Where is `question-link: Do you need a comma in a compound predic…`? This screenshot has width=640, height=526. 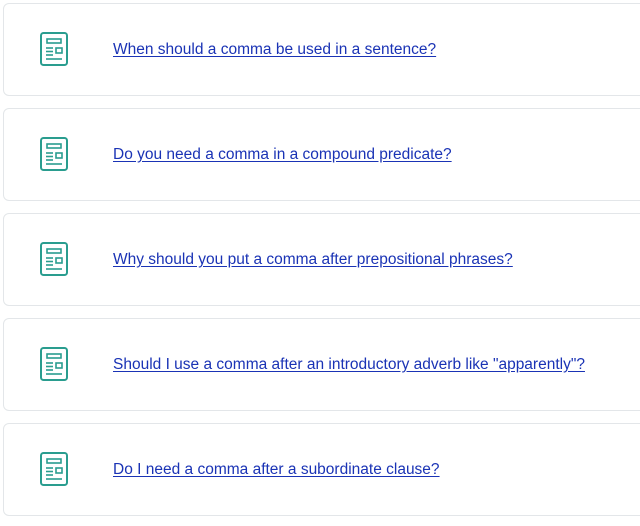
question-link: Do you need a comma in a compound predic… is located at coordinates (282, 155).